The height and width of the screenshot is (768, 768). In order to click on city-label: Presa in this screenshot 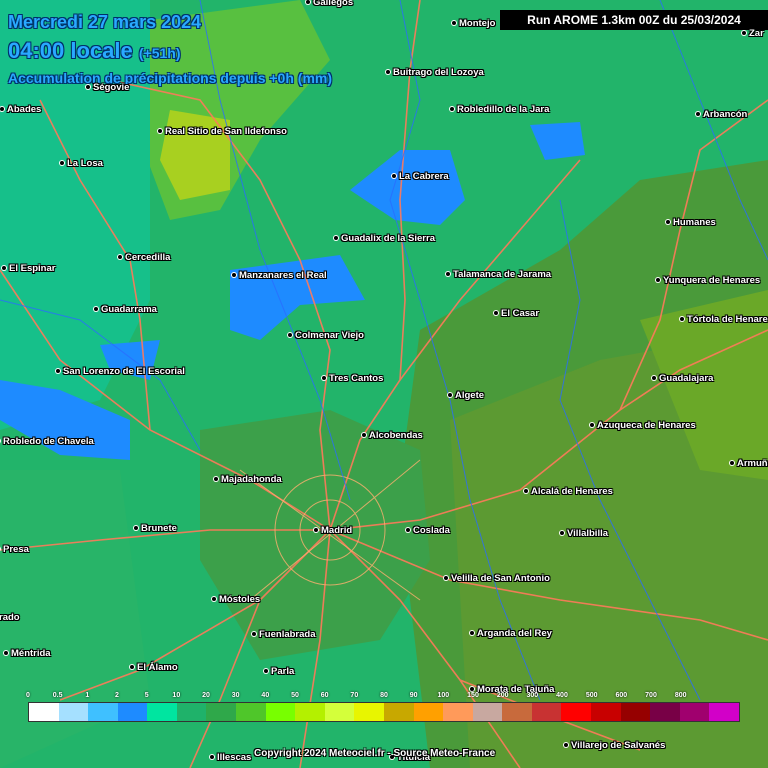, I will do `click(14, 549)`.